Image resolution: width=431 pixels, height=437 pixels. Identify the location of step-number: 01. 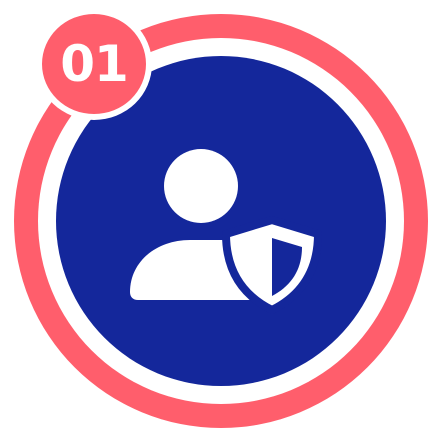
(94, 64).